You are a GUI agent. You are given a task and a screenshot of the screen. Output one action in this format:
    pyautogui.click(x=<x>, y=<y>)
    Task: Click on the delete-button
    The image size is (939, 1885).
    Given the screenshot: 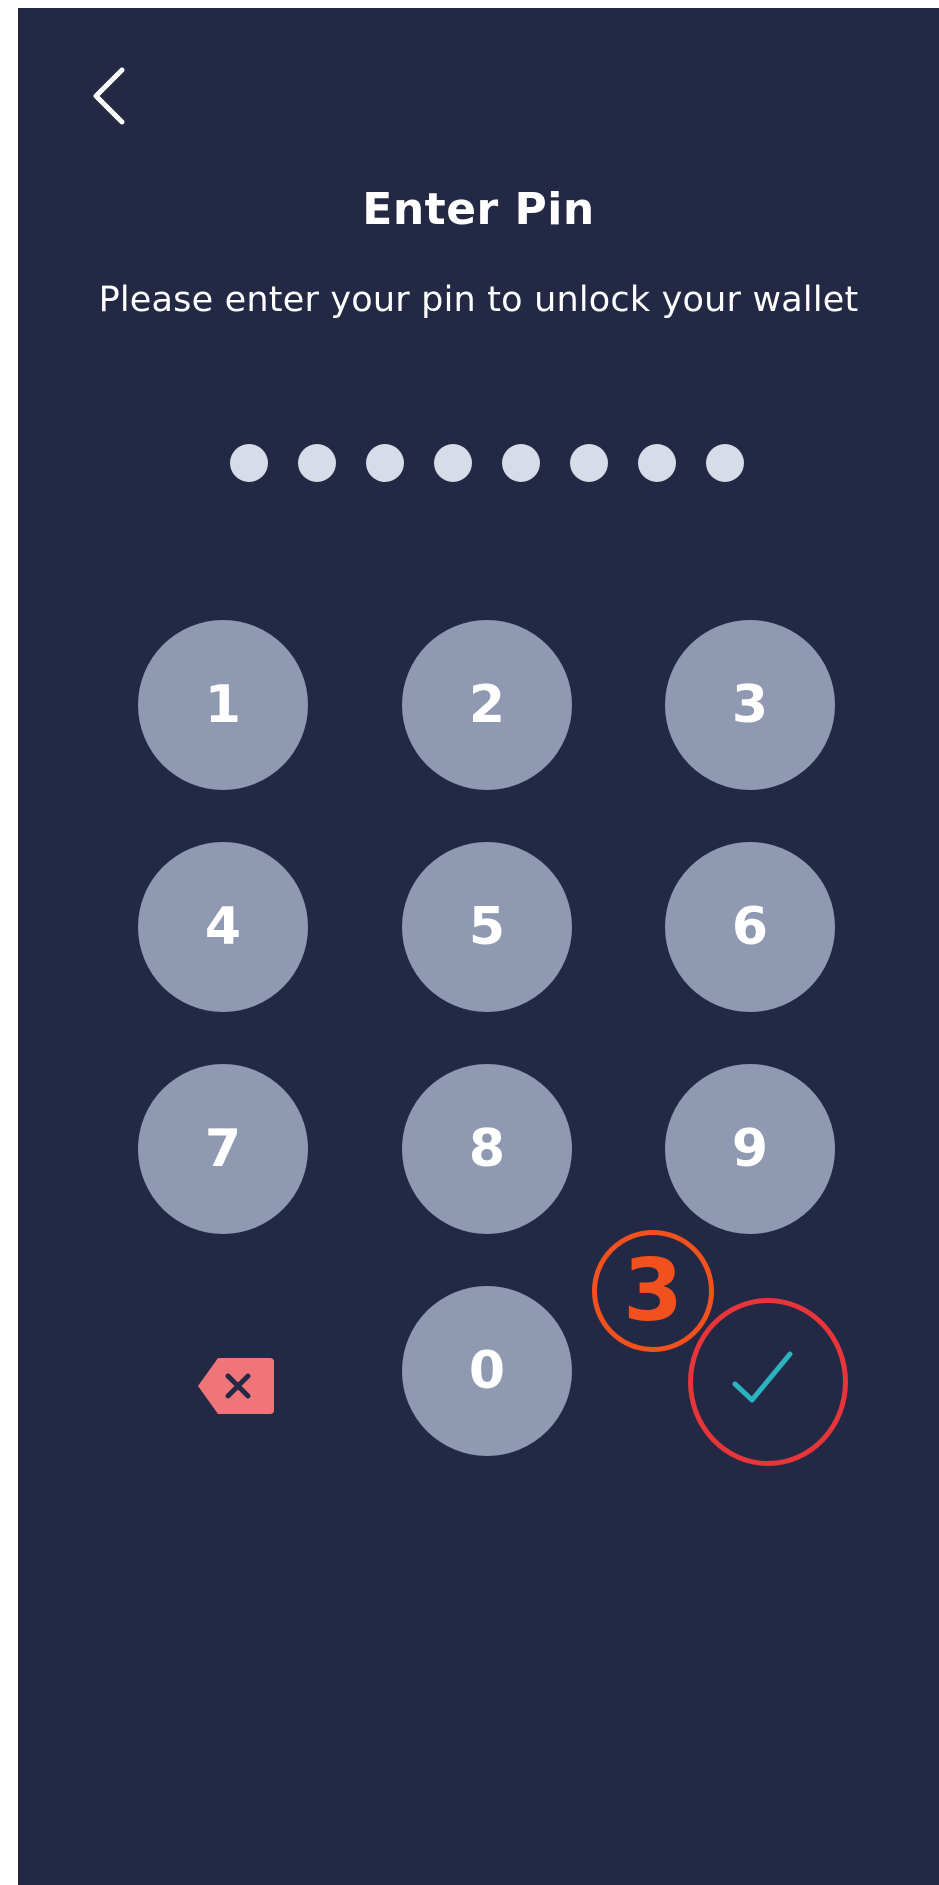 What is the action you would take?
    pyautogui.click(x=238, y=1391)
    